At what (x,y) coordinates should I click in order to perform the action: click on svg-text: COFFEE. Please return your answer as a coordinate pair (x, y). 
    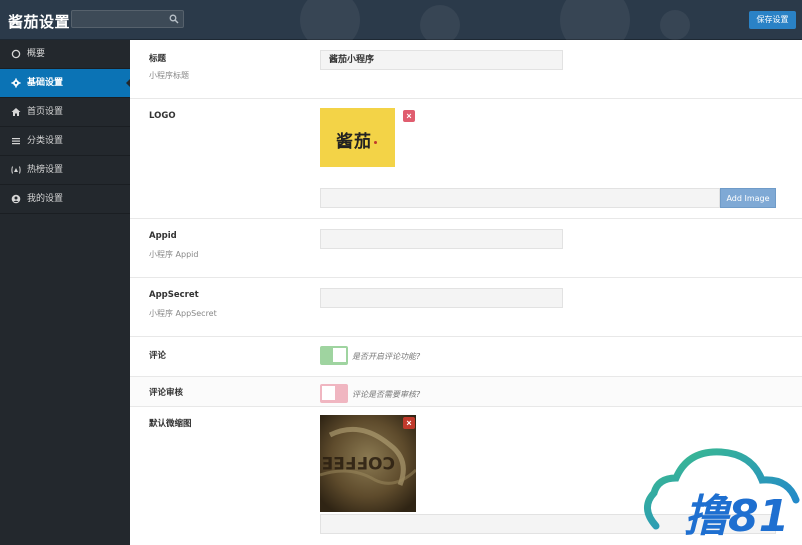
    Looking at the image, I should click on (358, 462).